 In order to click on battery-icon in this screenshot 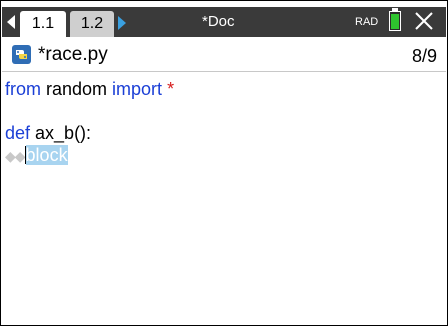, I will do `click(395, 19)`.